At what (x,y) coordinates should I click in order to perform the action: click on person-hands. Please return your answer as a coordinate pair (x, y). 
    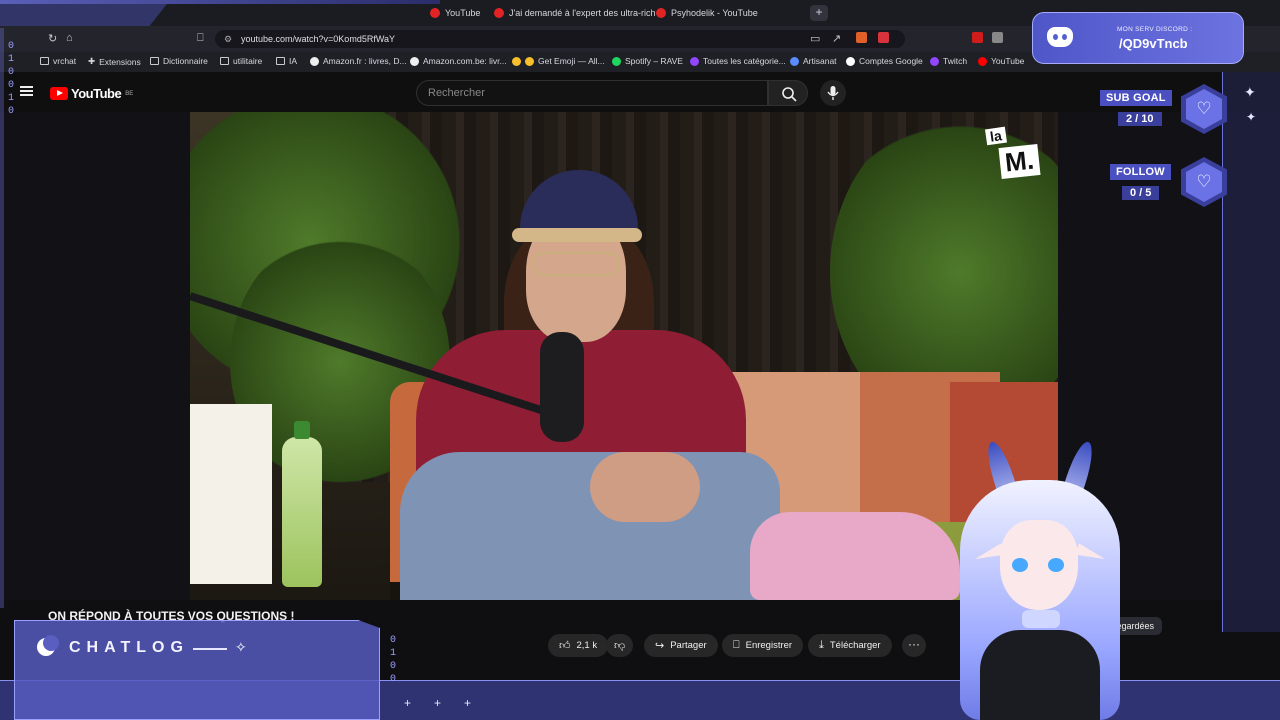
    Looking at the image, I should click on (645, 487).